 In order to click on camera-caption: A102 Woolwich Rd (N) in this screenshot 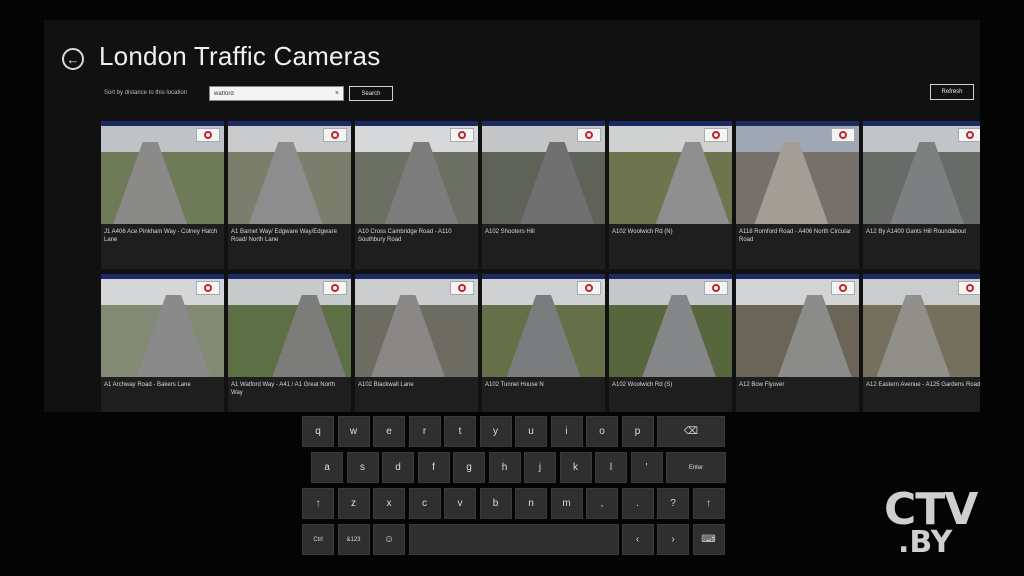, I will do `click(670, 246)`.